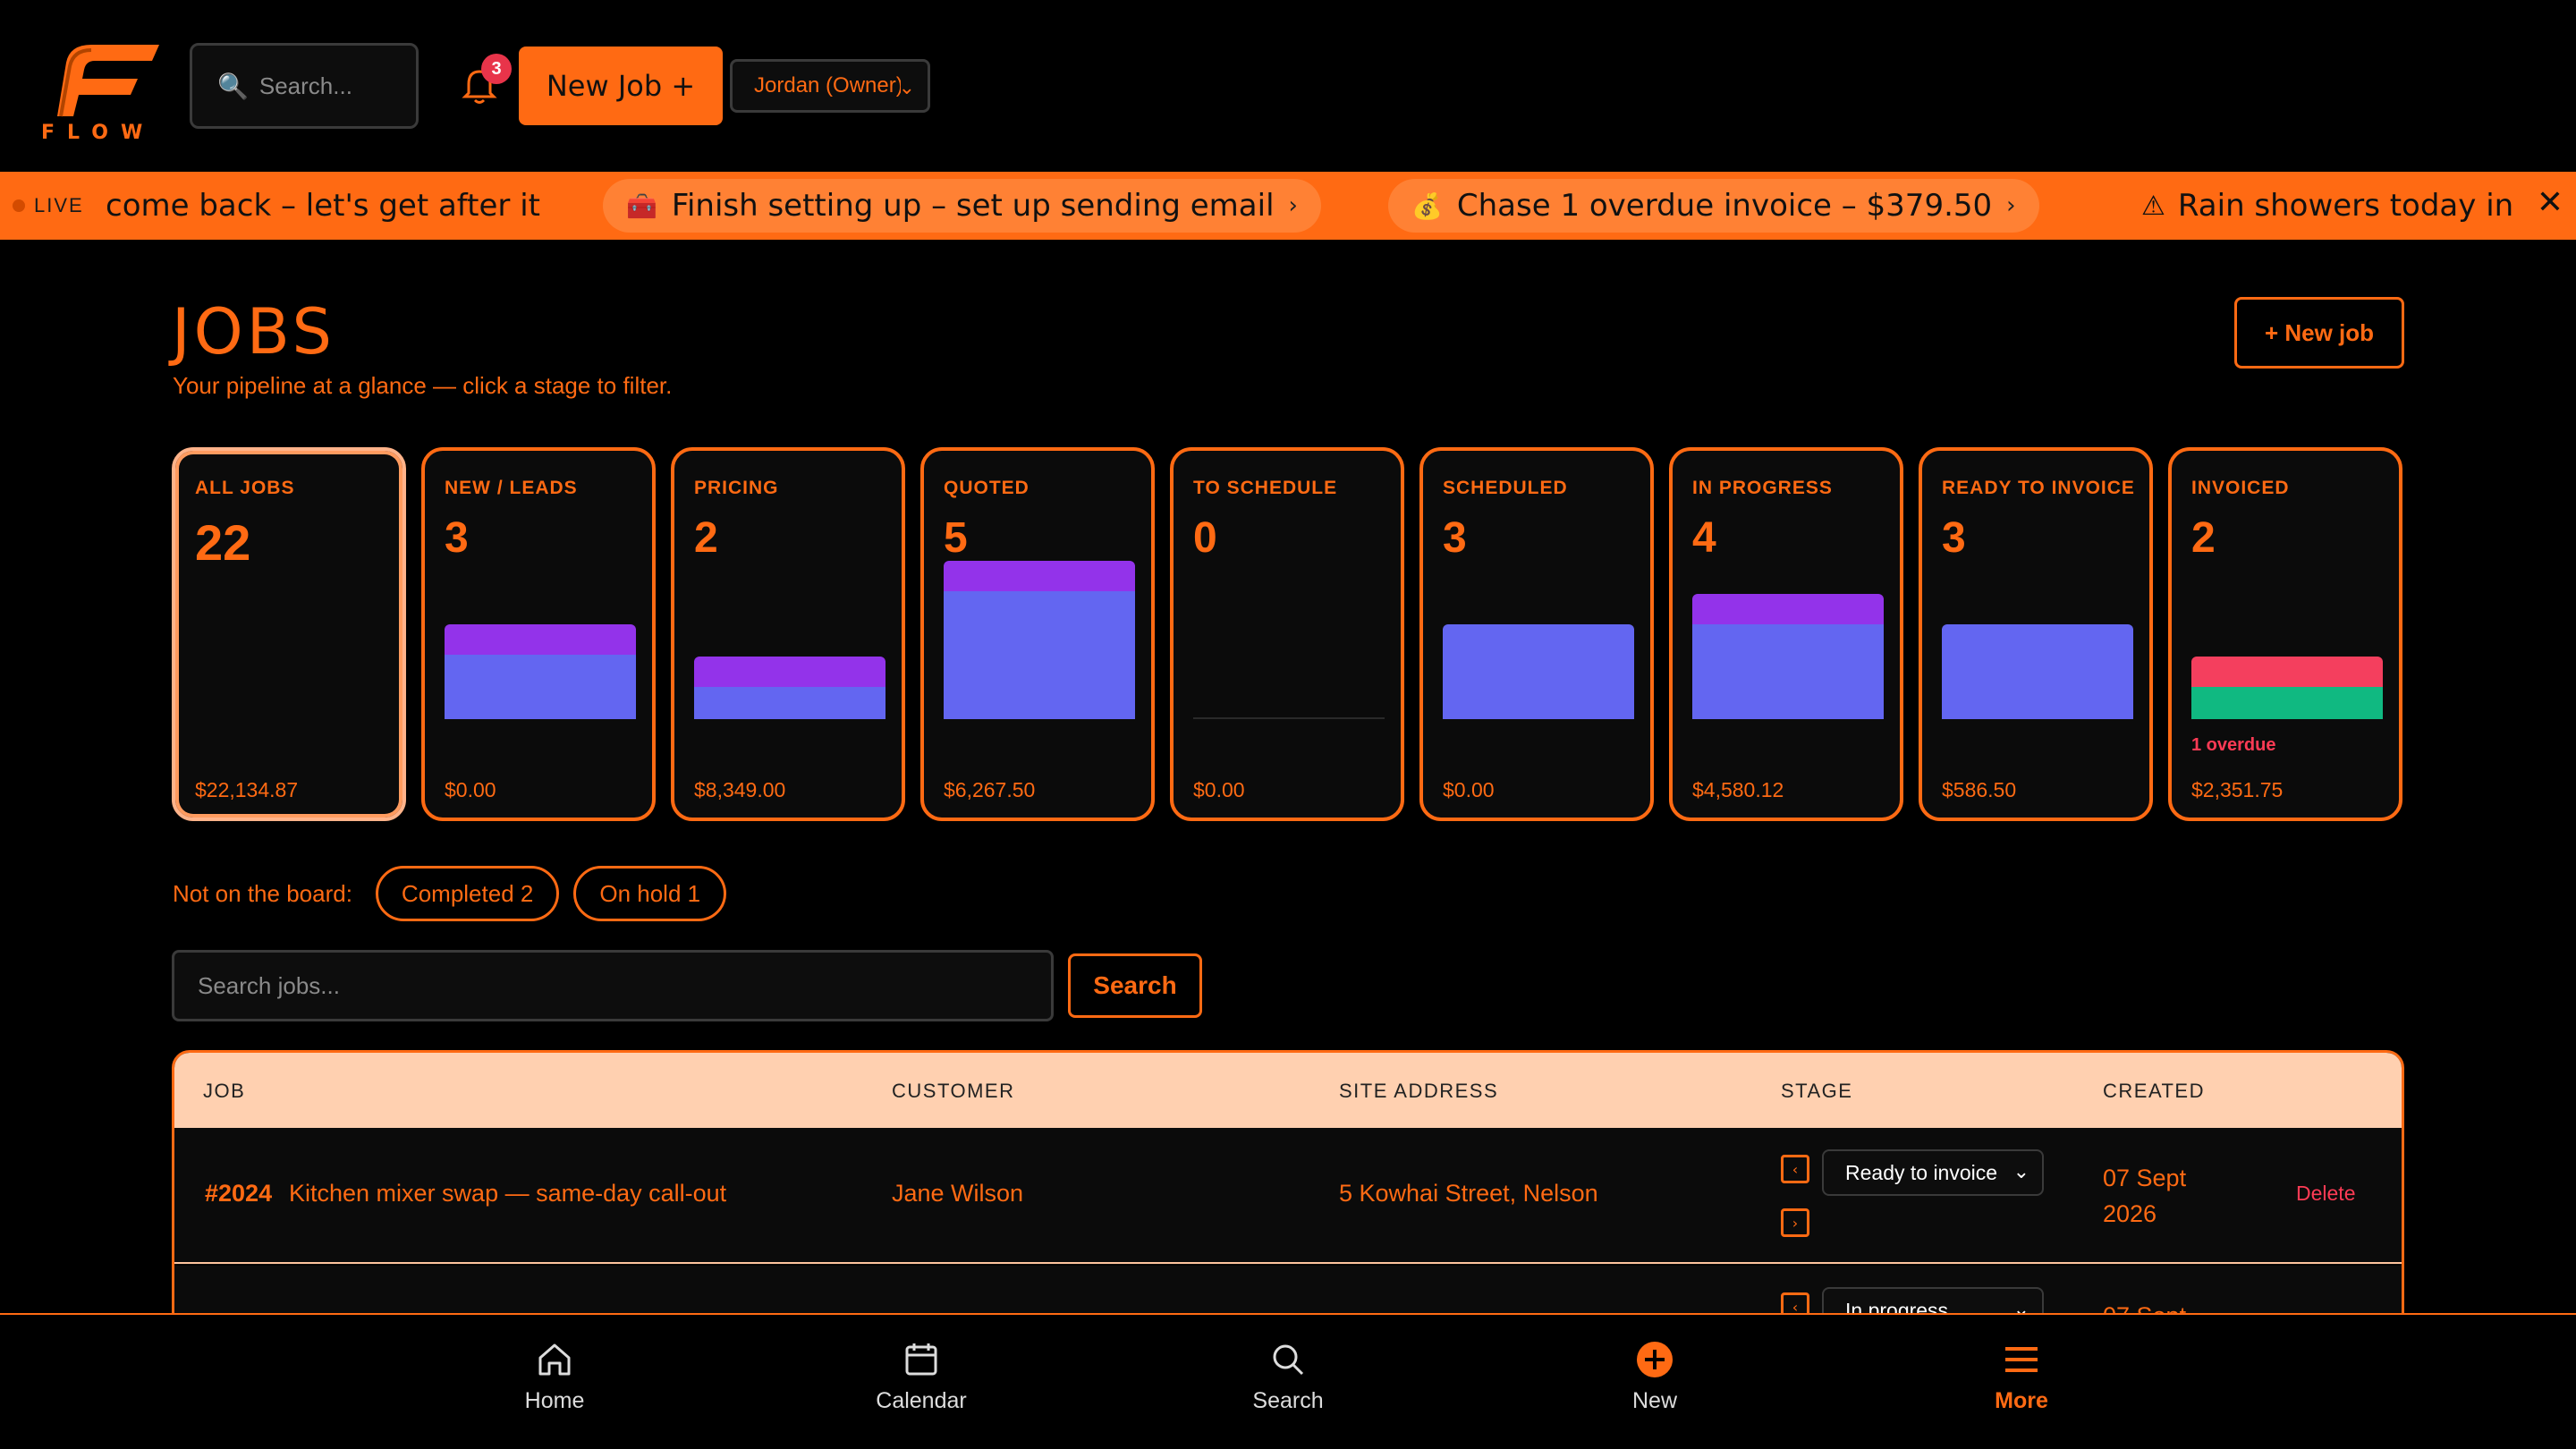  What do you see at coordinates (554, 1400) in the screenshot?
I see `nav-home-label: Home` at bounding box center [554, 1400].